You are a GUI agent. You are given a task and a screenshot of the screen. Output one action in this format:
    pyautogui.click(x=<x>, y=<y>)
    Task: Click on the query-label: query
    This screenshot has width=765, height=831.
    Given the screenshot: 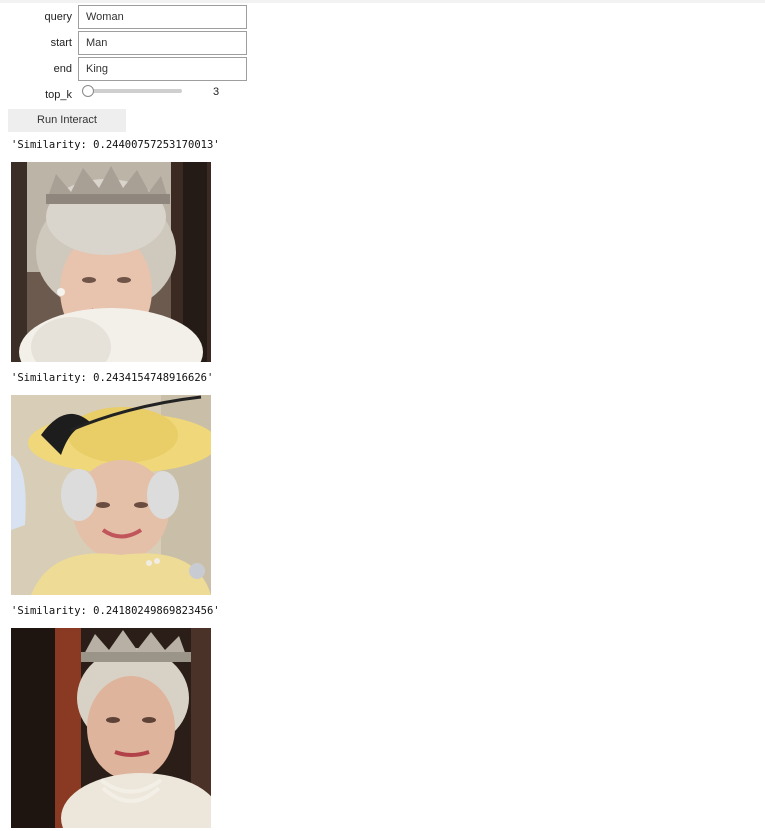 What is the action you would take?
    pyautogui.click(x=58, y=17)
    